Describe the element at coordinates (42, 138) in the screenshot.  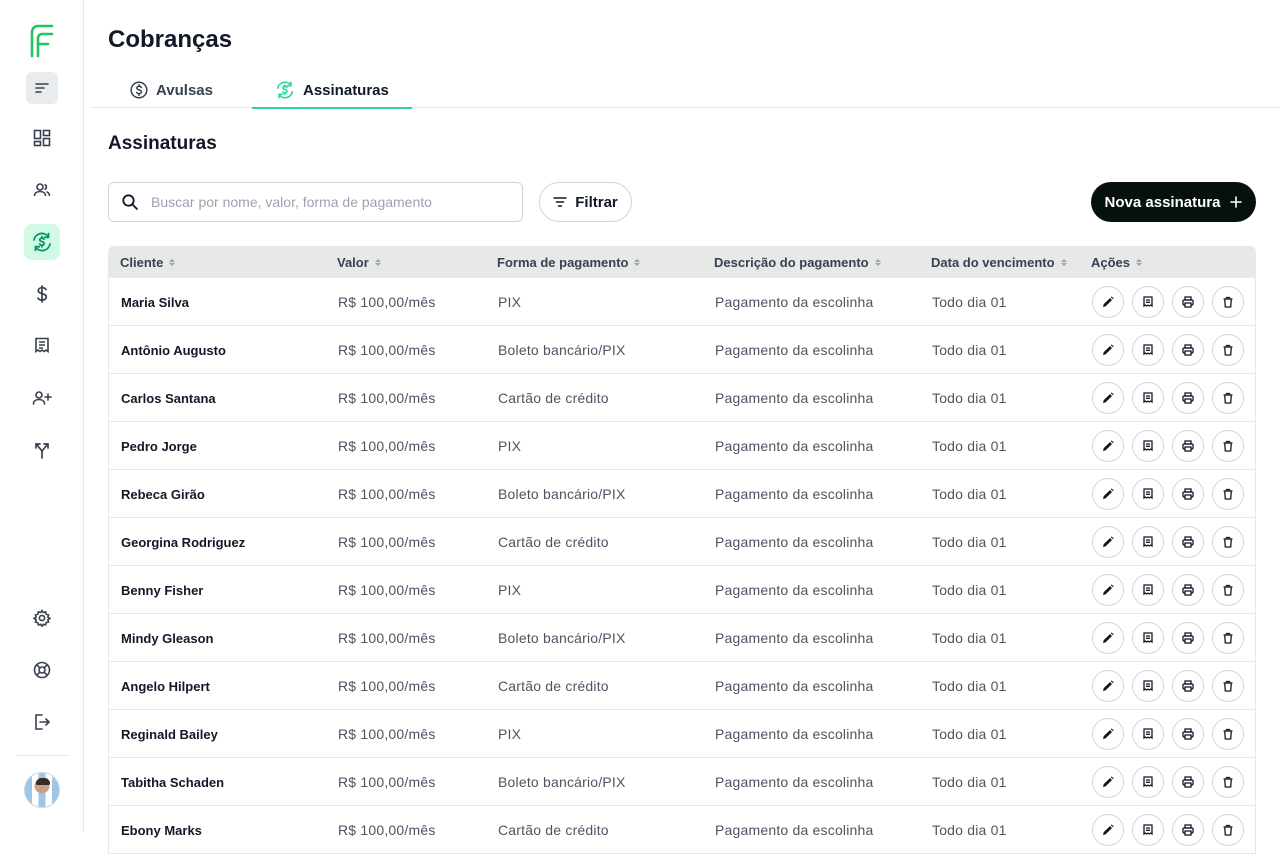
I see `sidebar-item-dashboard` at that location.